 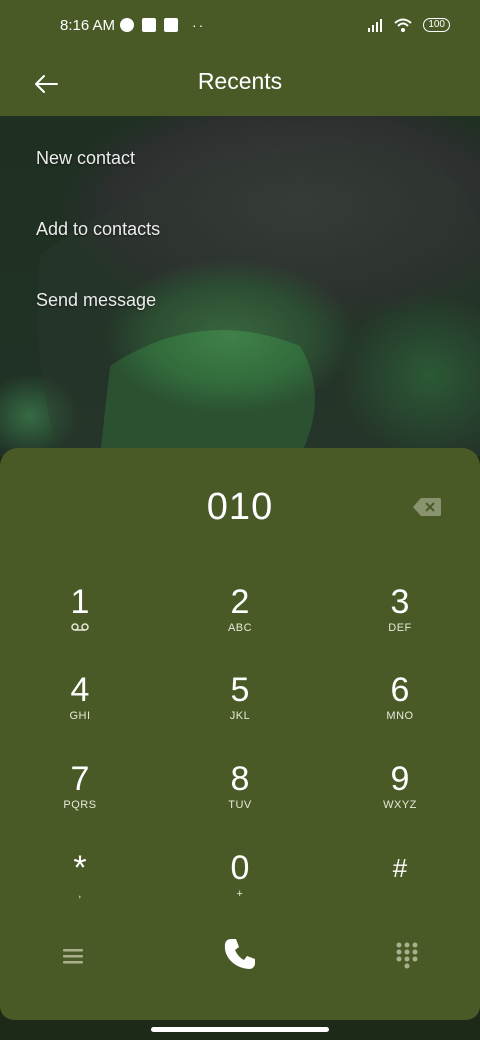 What do you see at coordinates (240, 708) in the screenshot?
I see `key-5: 5 JKL` at bounding box center [240, 708].